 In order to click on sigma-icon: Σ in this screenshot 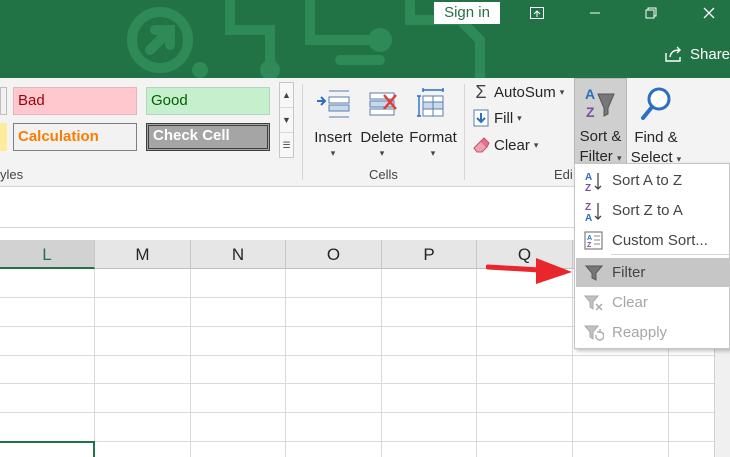, I will do `click(481, 91)`.